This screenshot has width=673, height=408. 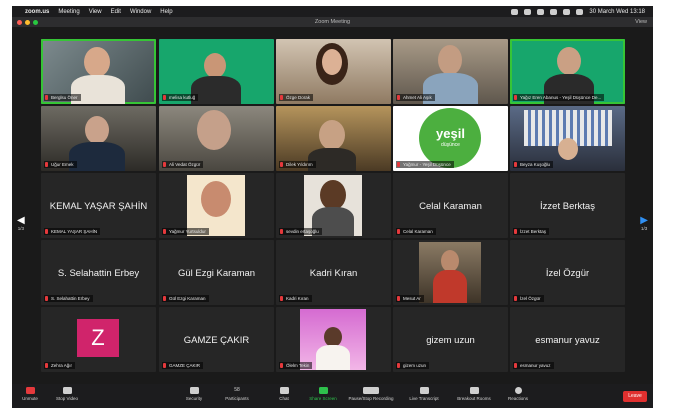 I want to click on status-area: 30 March Wed 13:18, so click(x=578, y=11).